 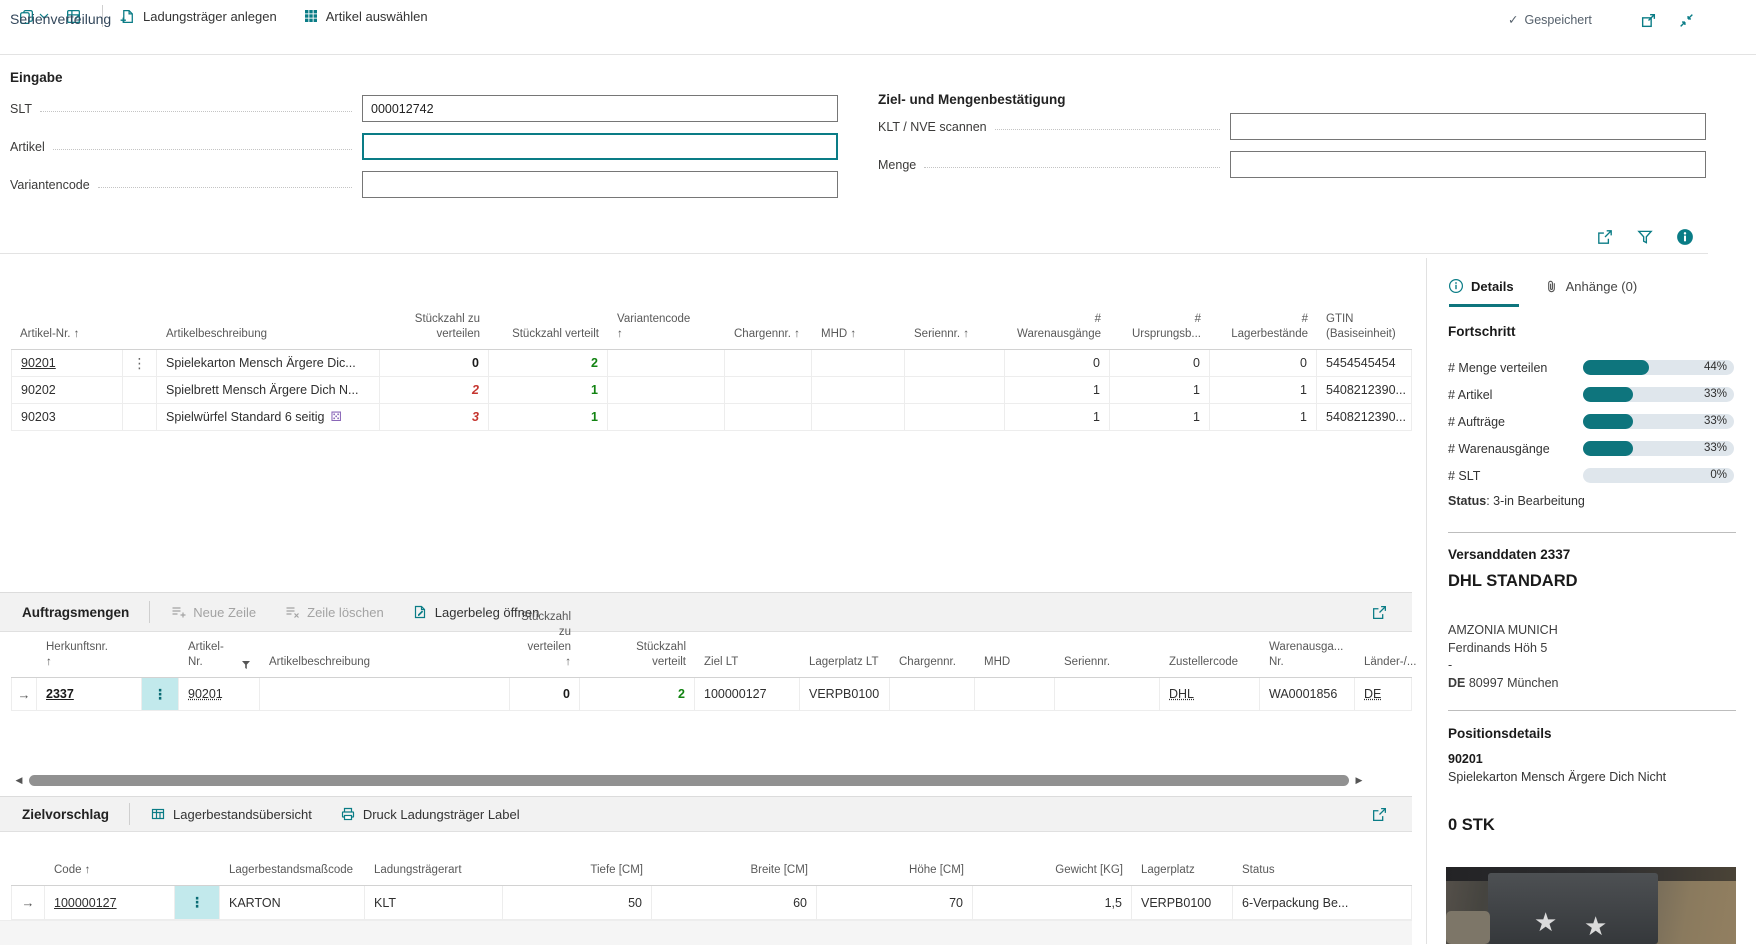 I want to click on herkunftsnr-link: 2337, so click(x=60, y=694).